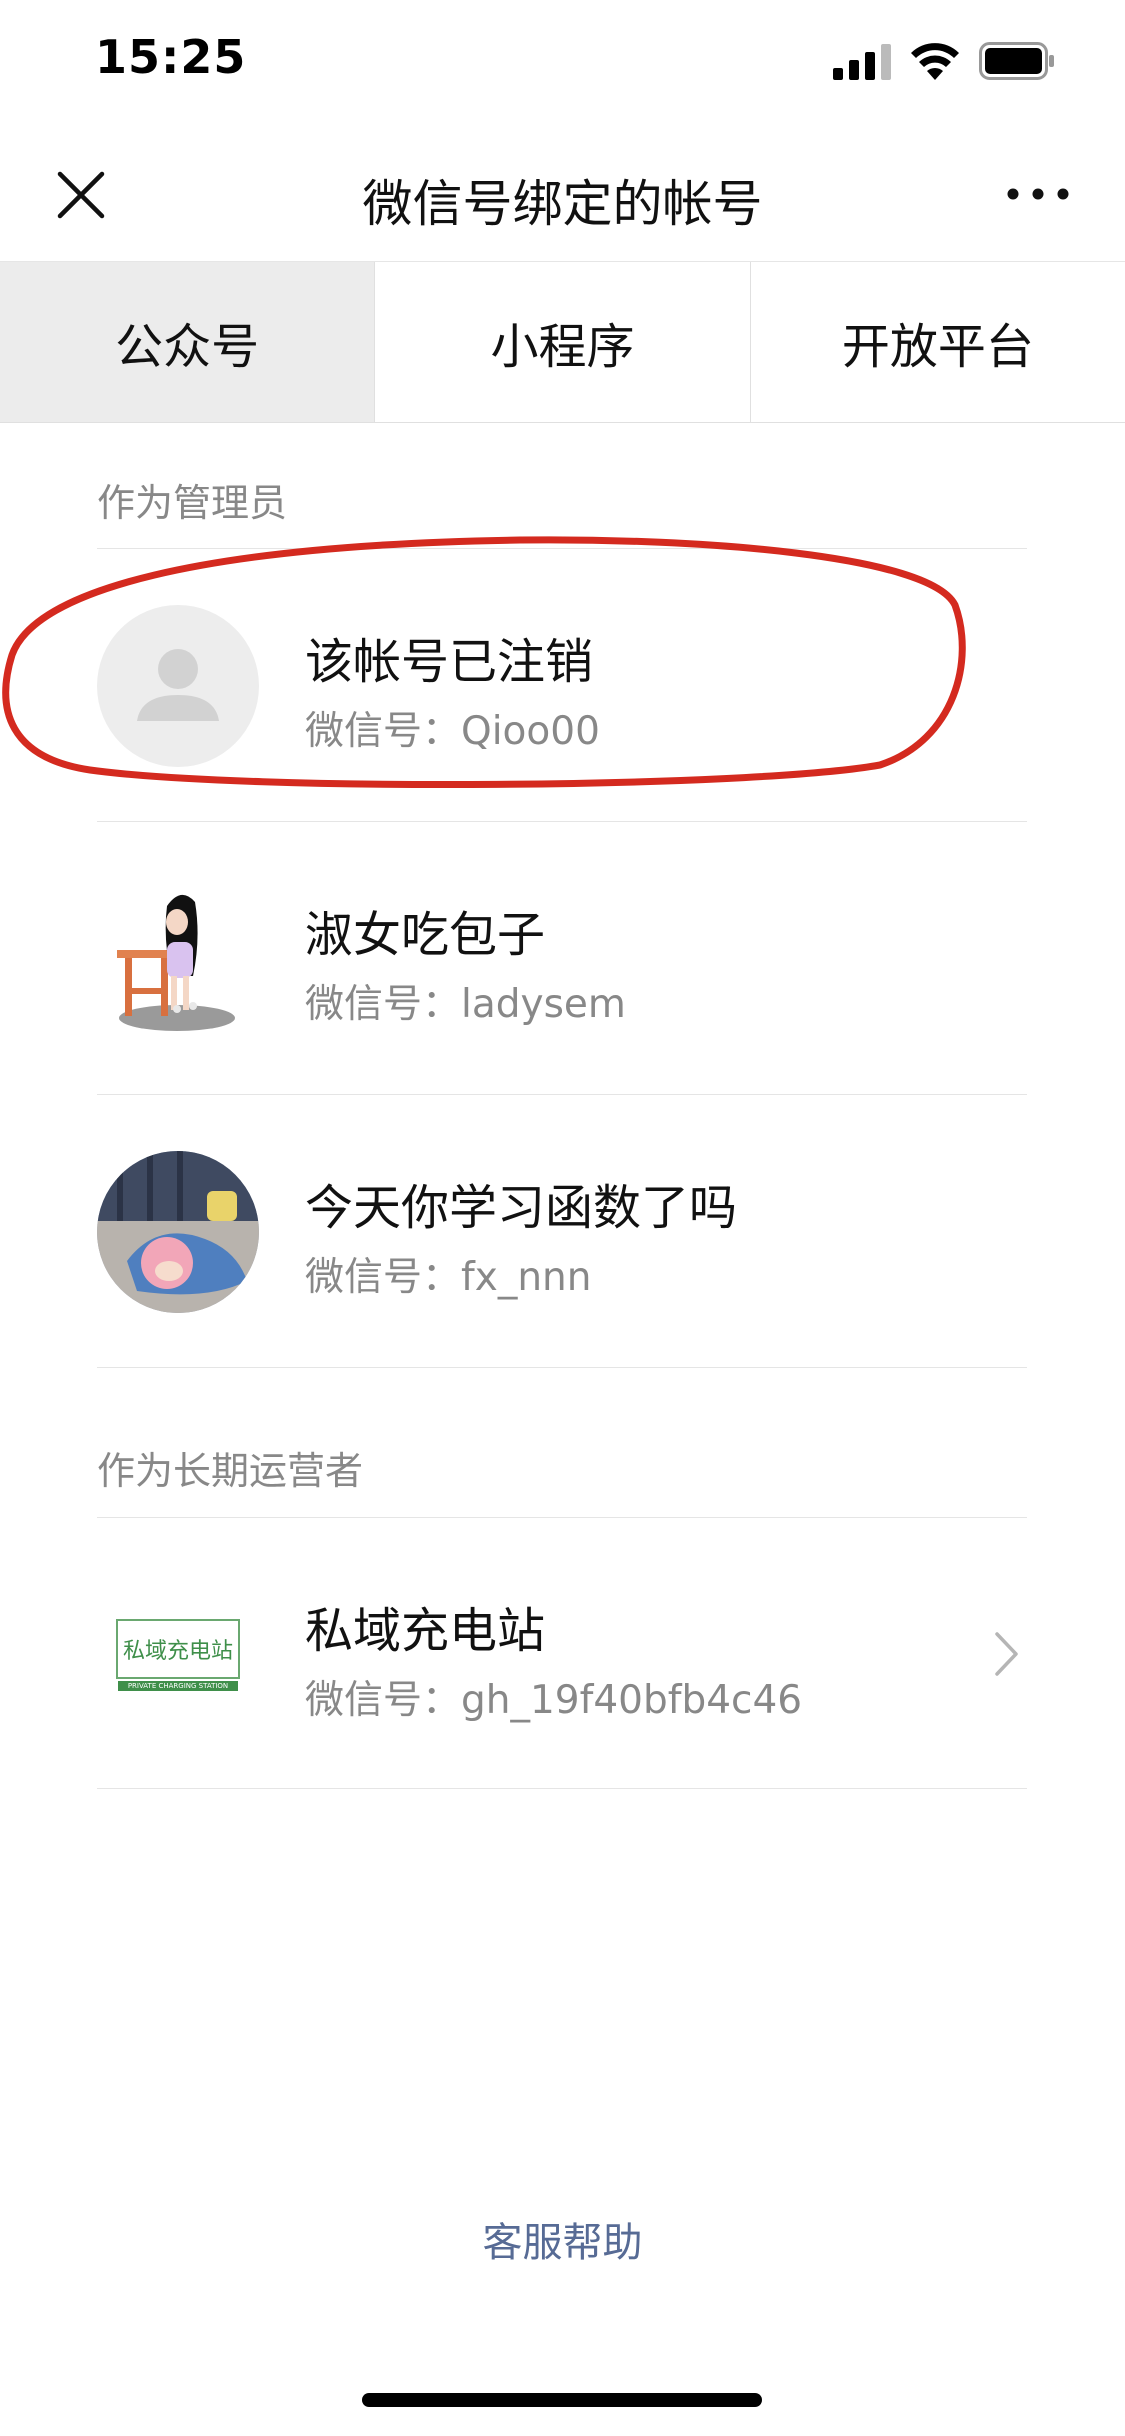 The width and height of the screenshot is (1125, 2436). What do you see at coordinates (425, 1631) in the screenshot?
I see `account-name: 私域充电站` at bounding box center [425, 1631].